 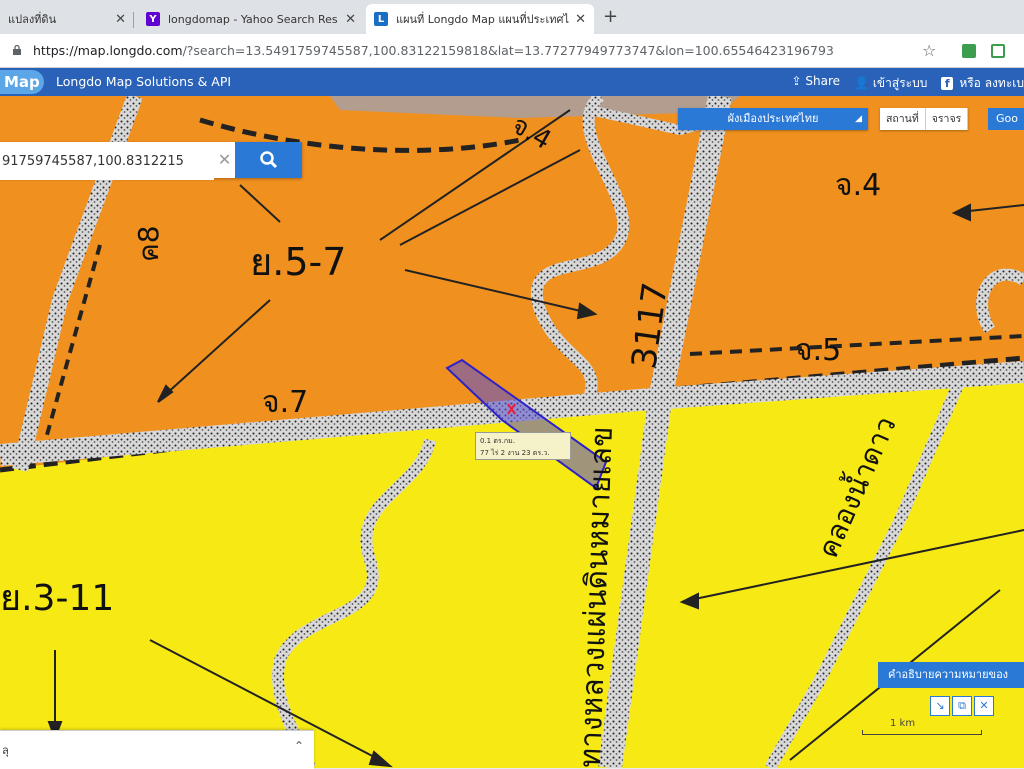 I want to click on new-tab-icon: +, so click(x=610, y=16).